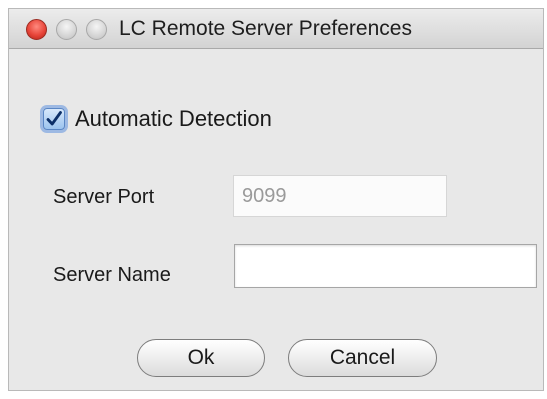  I want to click on title-bar: LC Remote Server Preferences, so click(276, 29).